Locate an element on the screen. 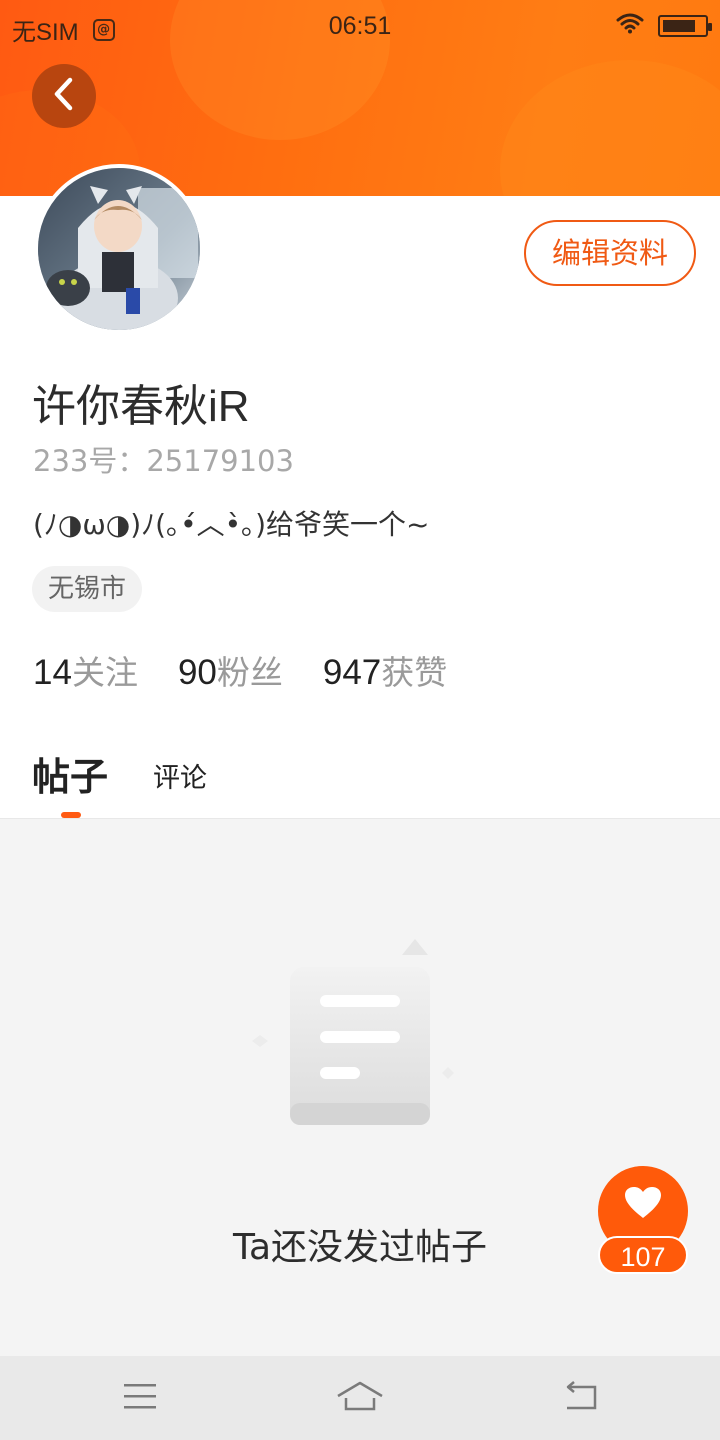 The width and height of the screenshot is (720, 1440). battery-icon is located at coordinates (685, 26).